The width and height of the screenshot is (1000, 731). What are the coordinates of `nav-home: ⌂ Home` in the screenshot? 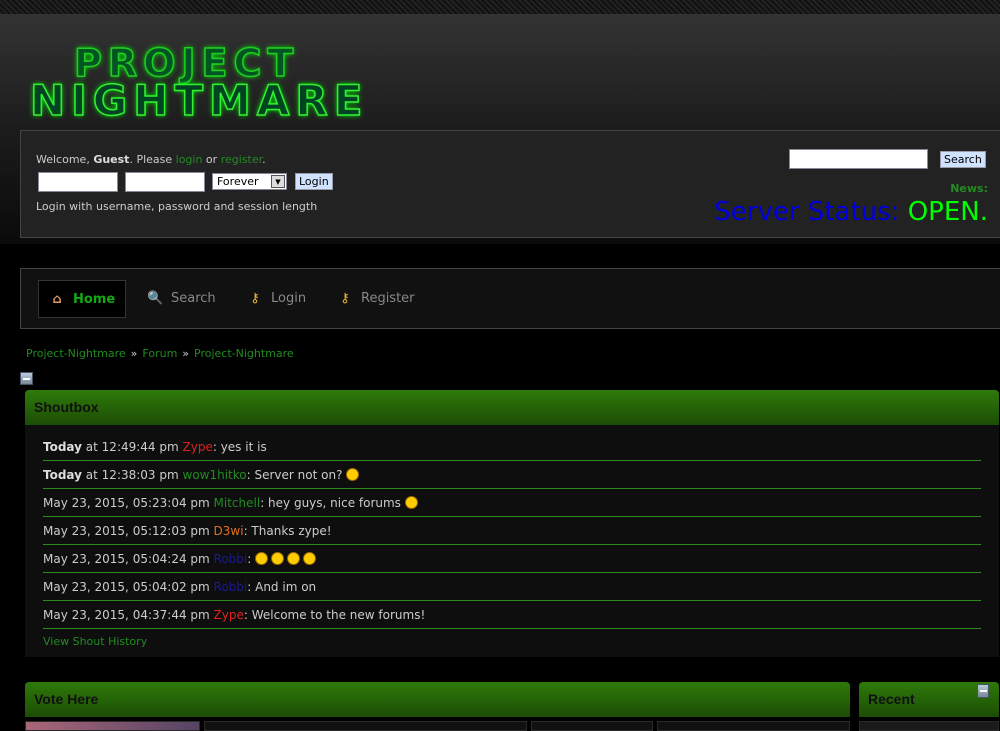 It's located at (82, 299).